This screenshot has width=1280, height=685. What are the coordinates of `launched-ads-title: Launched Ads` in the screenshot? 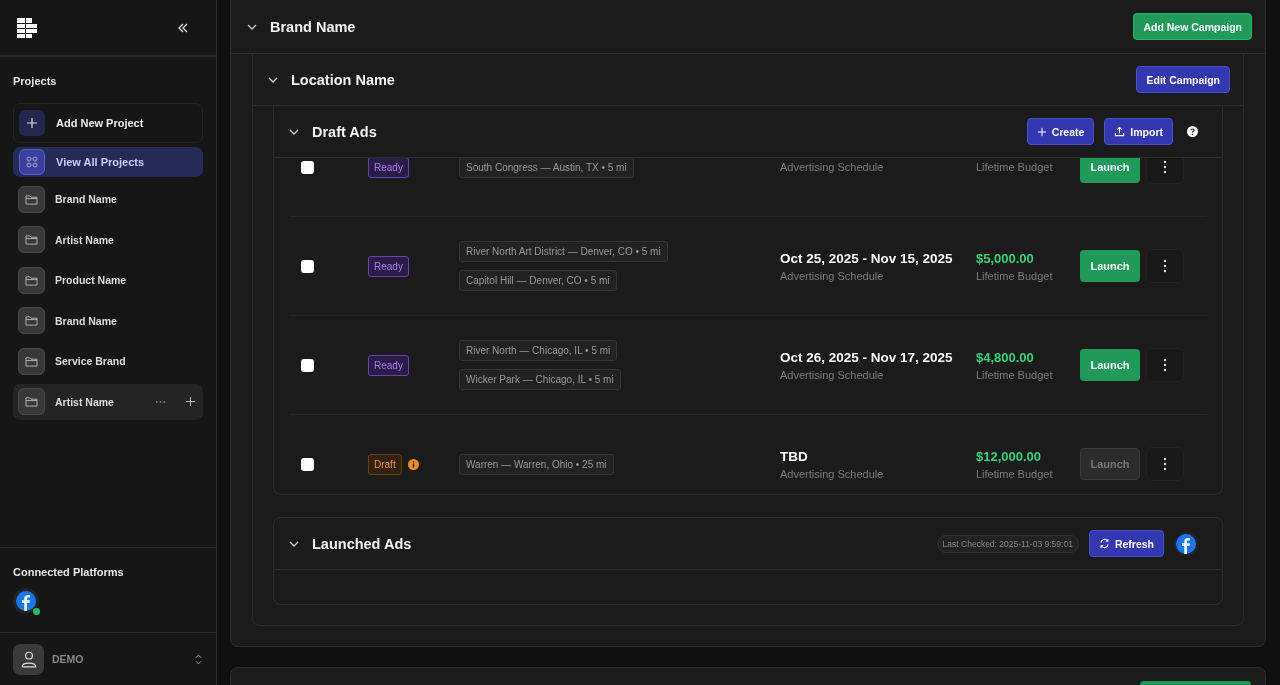 It's located at (362, 543).